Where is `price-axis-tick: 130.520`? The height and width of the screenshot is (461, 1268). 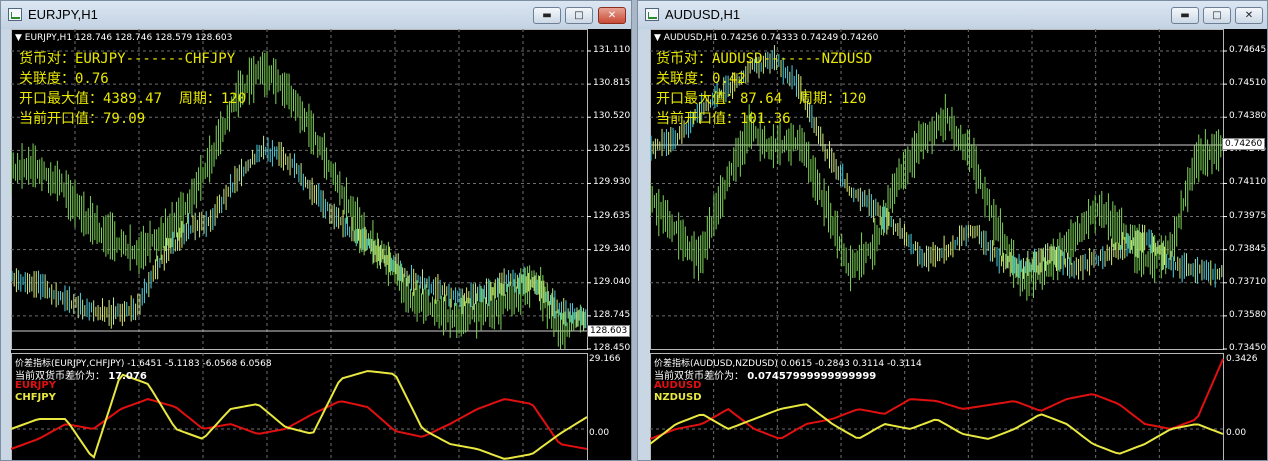 price-axis-tick: 130.520 is located at coordinates (612, 116).